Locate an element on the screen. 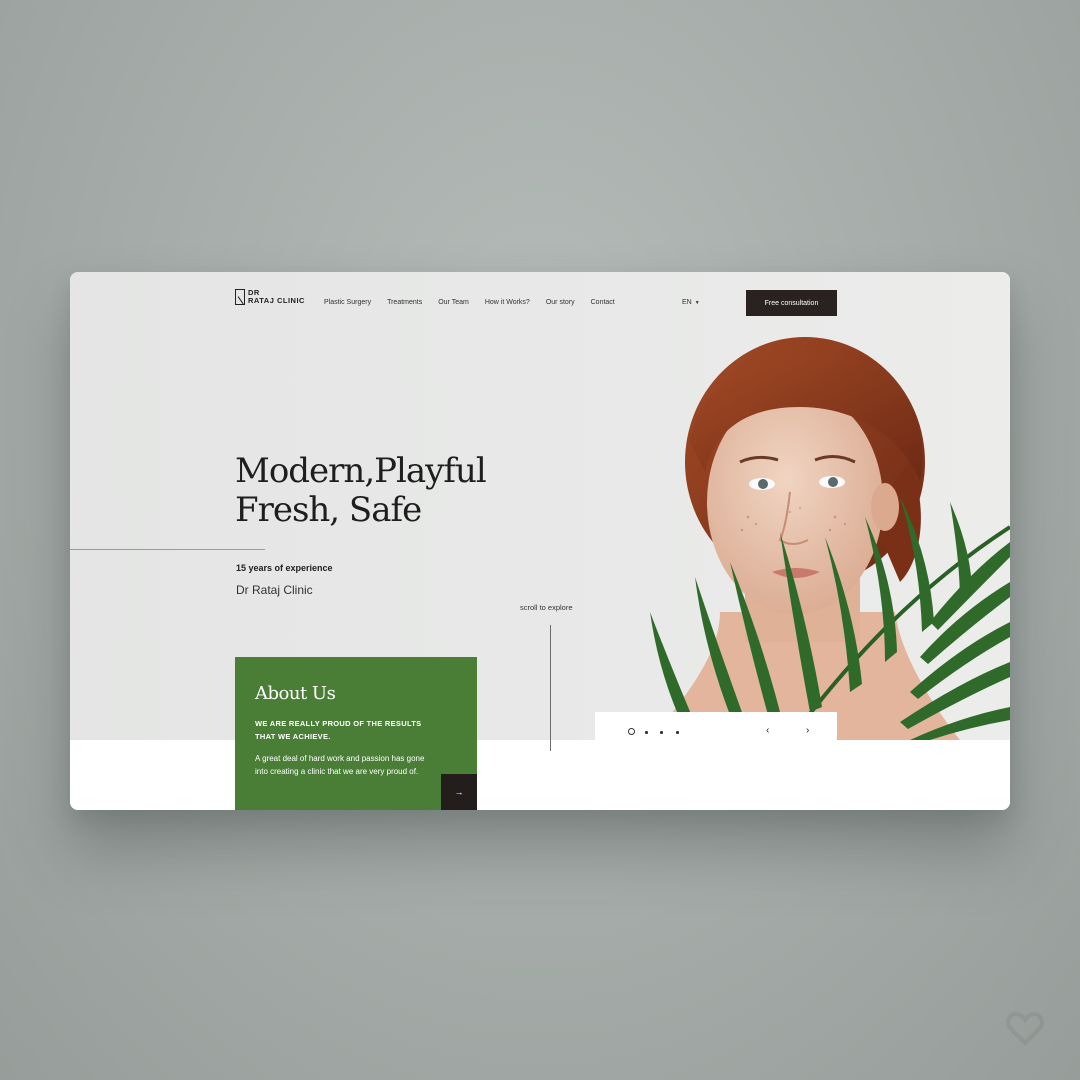 This screenshot has height=1080, width=1080. nav-our-team: Our Team is located at coordinates (453, 302).